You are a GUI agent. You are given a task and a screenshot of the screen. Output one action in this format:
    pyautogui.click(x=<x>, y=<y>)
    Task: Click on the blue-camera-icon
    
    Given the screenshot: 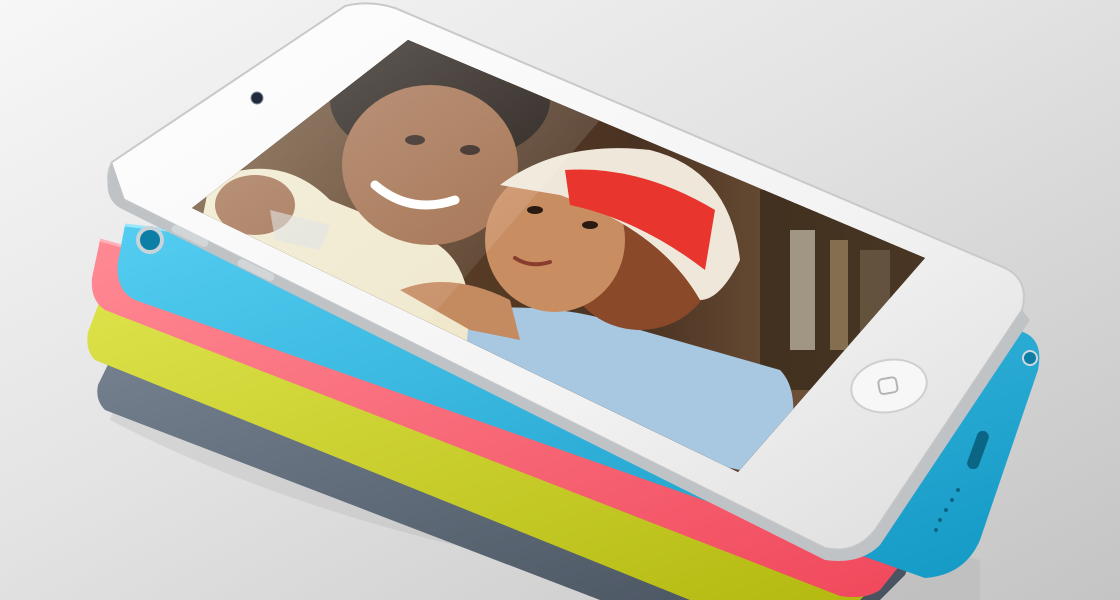 What is the action you would take?
    pyautogui.click(x=150, y=240)
    